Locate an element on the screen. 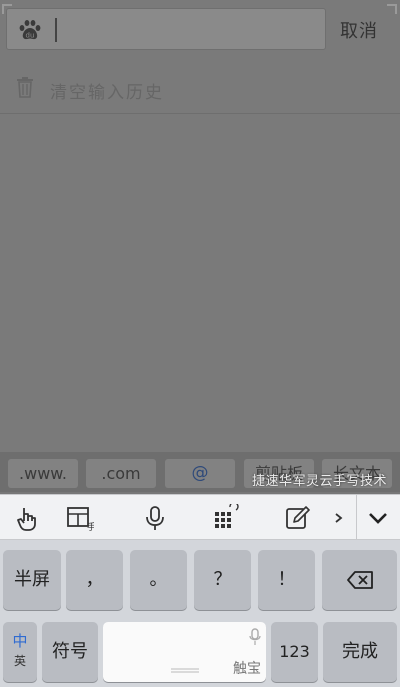 This screenshot has width=400, height=687. quick-key-com: .com is located at coordinates (121, 473).